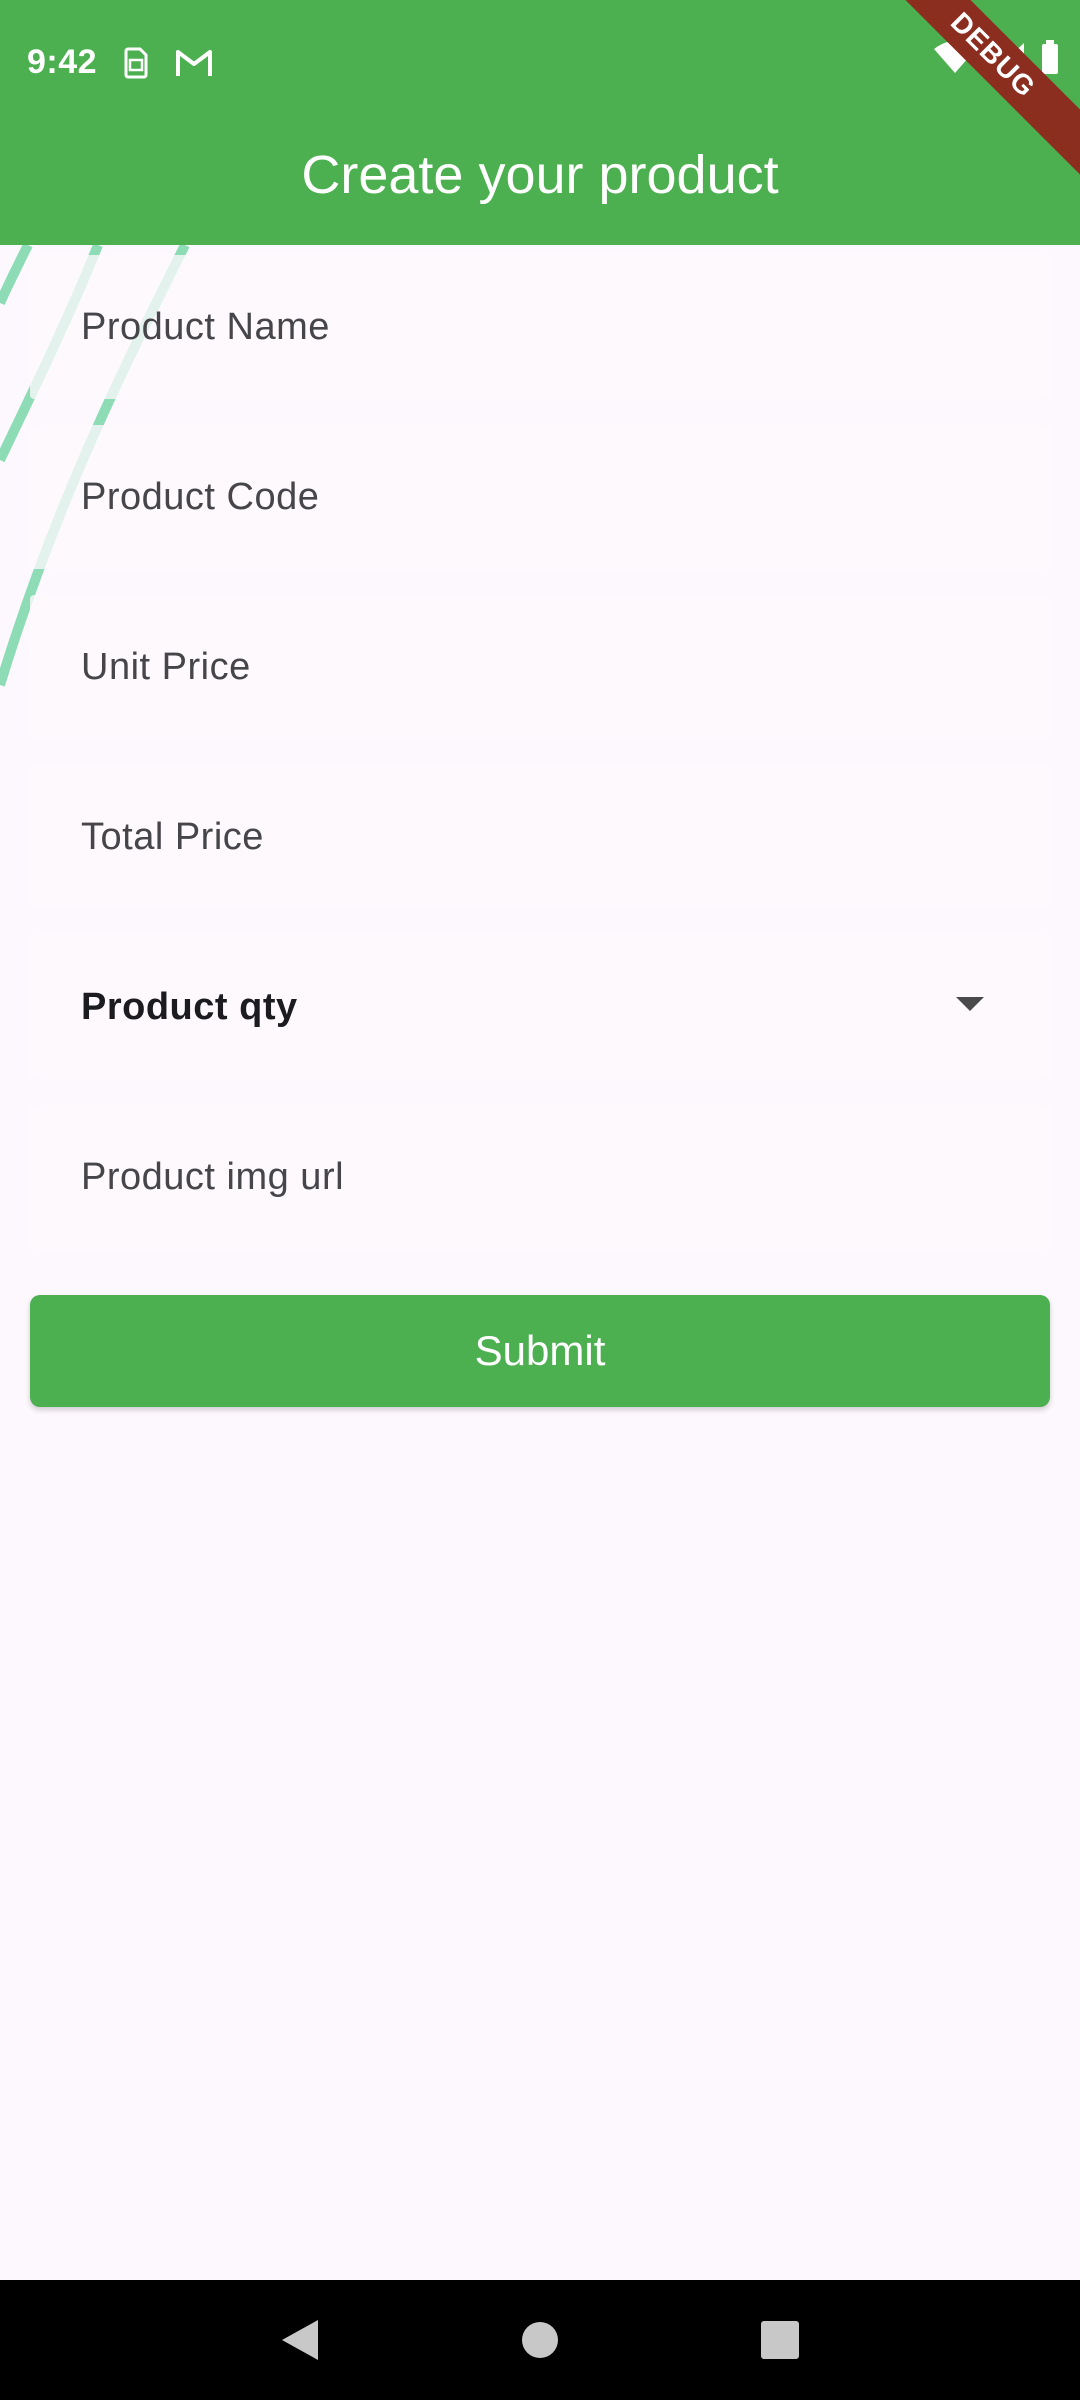 This screenshot has height=2400, width=1080. Describe the element at coordinates (540, 837) in the screenshot. I see `total-price-field: Total Price` at that location.